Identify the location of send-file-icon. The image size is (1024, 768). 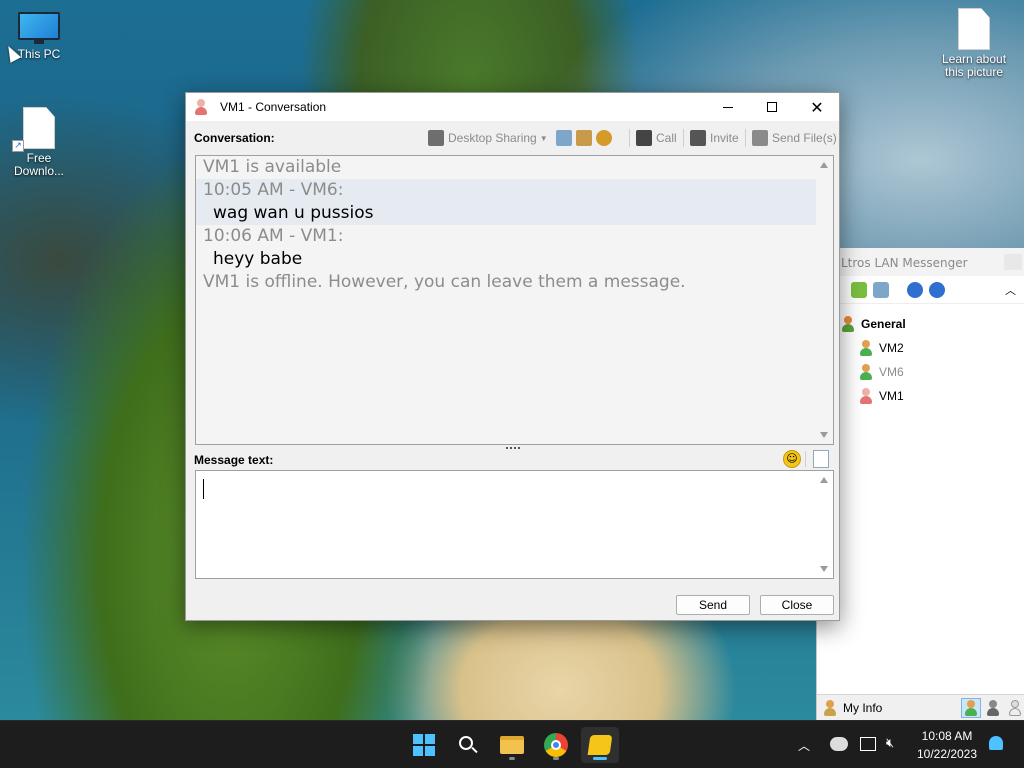
(760, 138).